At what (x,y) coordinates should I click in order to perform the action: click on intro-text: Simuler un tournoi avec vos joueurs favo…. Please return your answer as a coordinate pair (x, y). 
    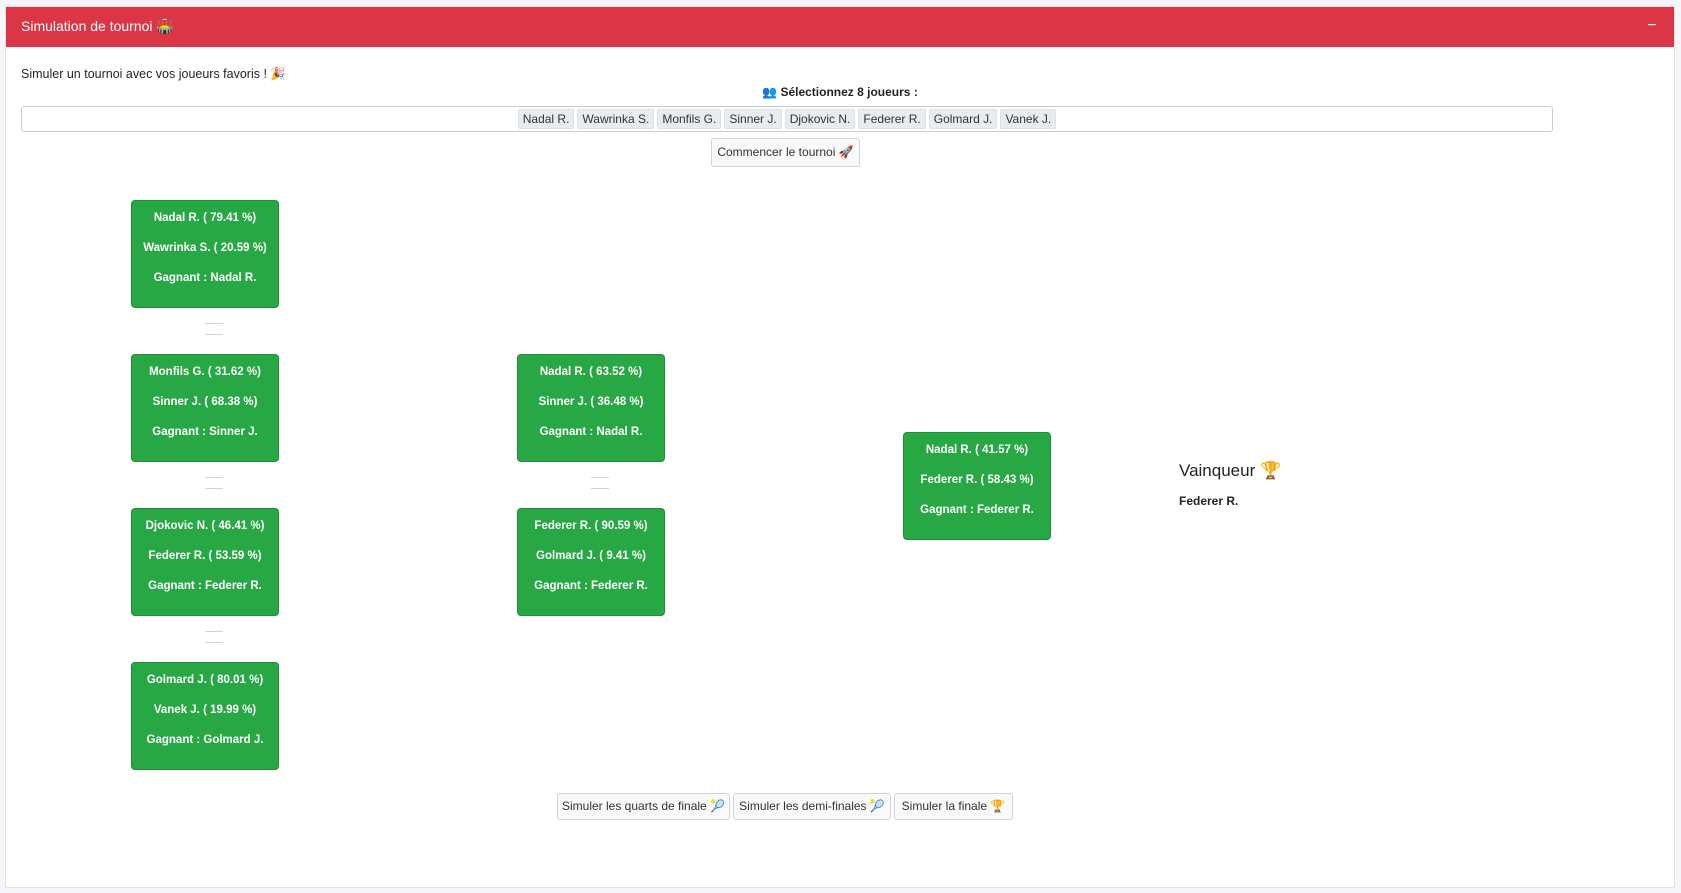
    Looking at the image, I should click on (153, 74).